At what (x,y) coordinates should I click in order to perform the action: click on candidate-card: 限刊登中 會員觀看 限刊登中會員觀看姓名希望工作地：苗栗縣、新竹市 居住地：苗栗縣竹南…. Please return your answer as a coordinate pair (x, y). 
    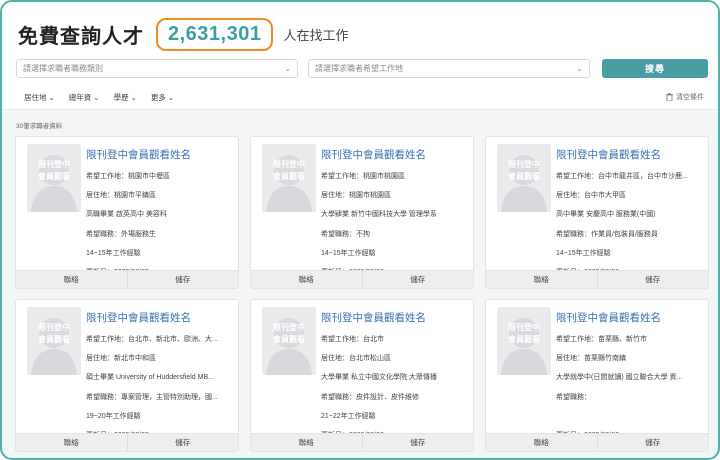
    Looking at the image, I should click on (597, 375).